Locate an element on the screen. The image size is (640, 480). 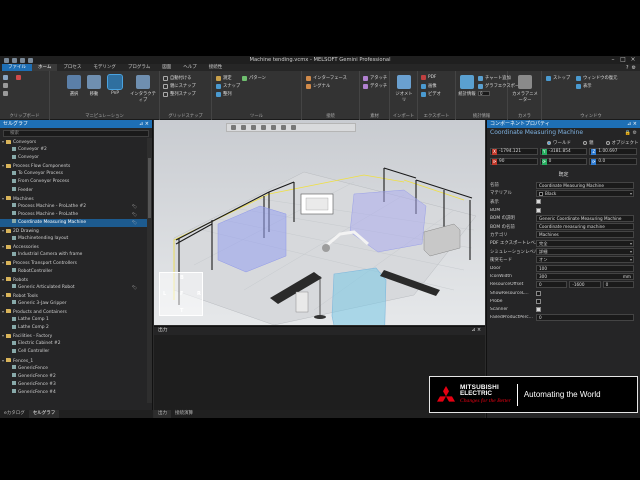
property-vector-field: -1600 is located at coordinates (585, 285).